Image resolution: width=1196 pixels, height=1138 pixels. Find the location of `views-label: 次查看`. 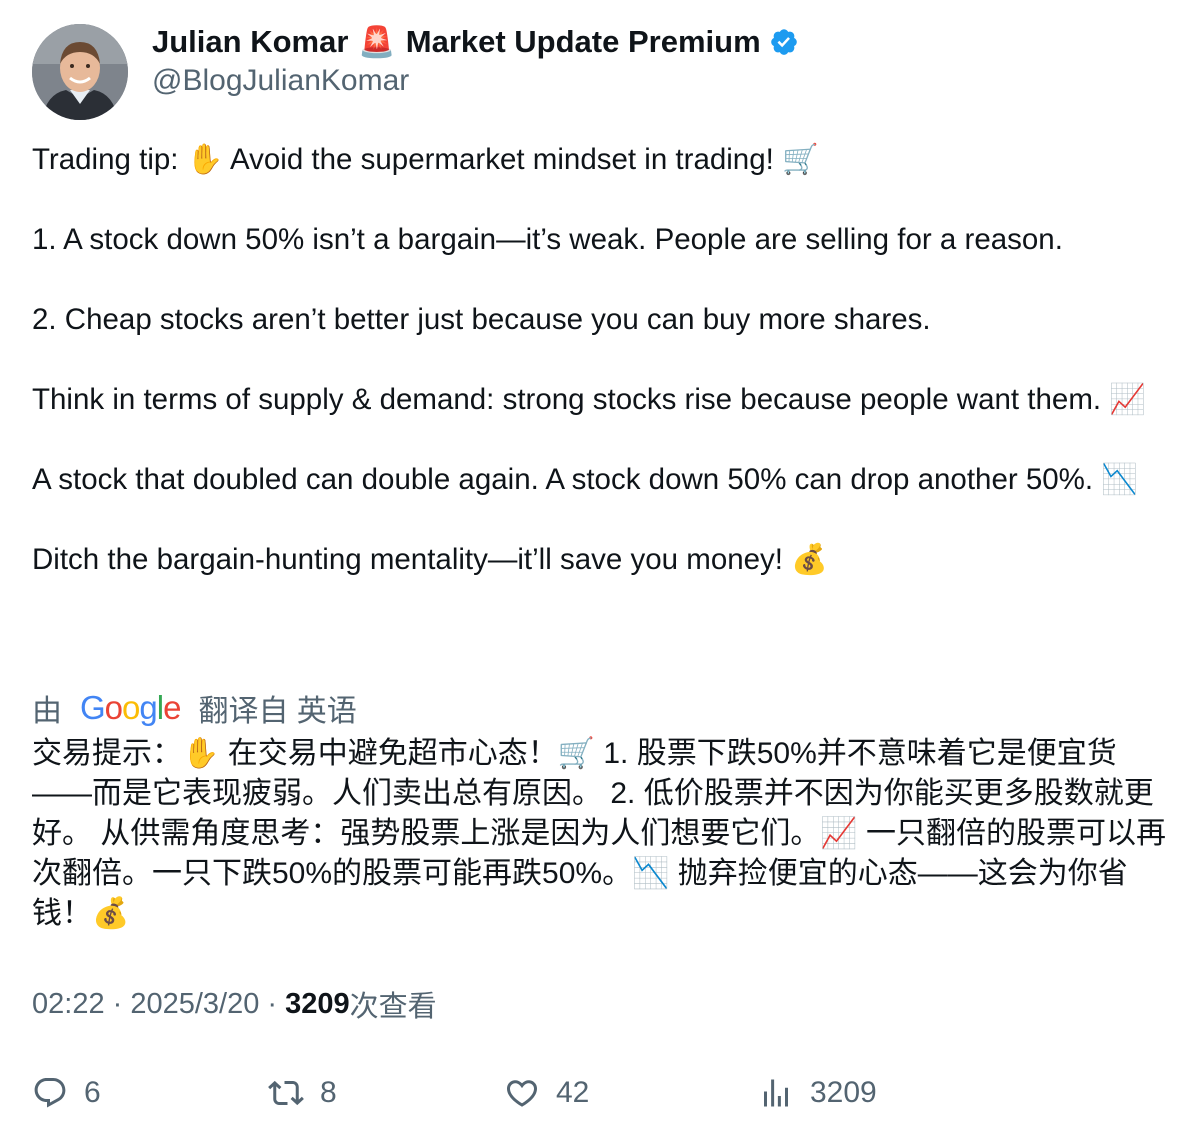

views-label: 次查看 is located at coordinates (393, 1007).